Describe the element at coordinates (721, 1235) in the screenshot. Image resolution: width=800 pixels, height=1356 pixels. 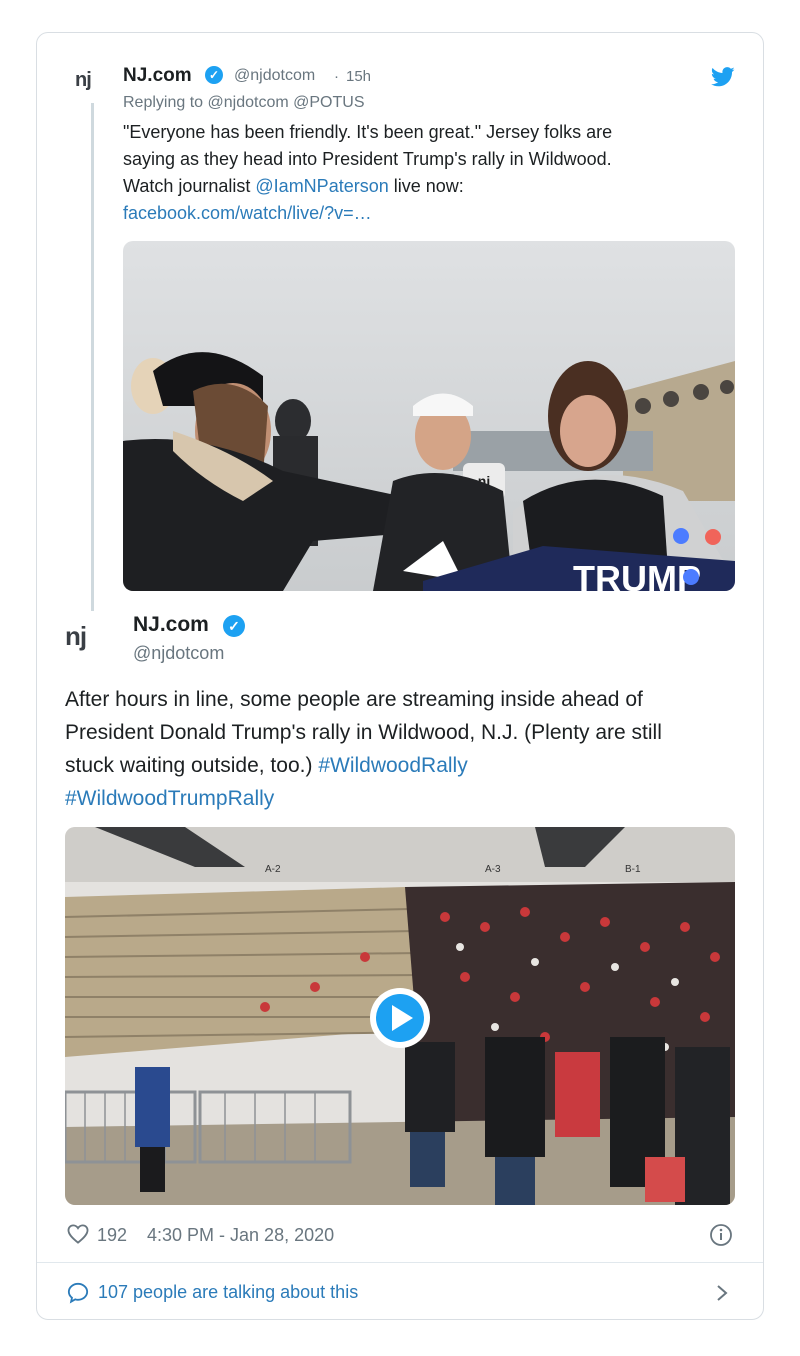
I see `info-icon` at that location.